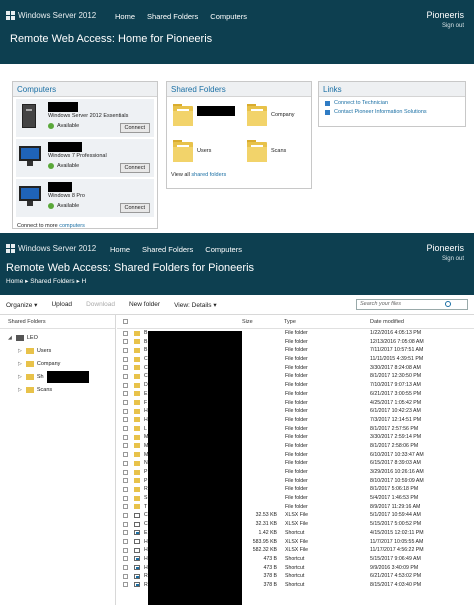 The height and width of the screenshot is (609, 474). Describe the element at coordinates (52, 281) in the screenshot. I see `breadcrumb-shared: Shared Folders` at that location.